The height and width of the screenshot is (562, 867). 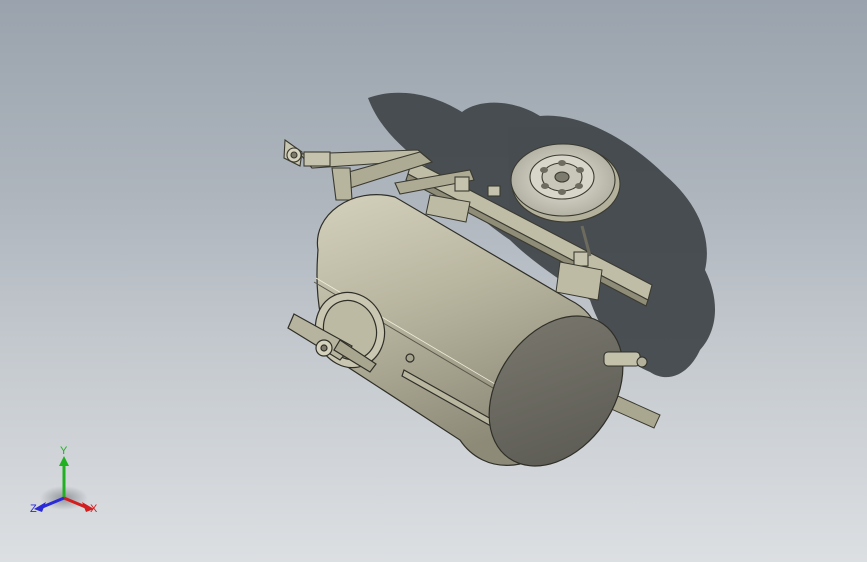 I want to click on y-axis-arrow, so click(x=64, y=461).